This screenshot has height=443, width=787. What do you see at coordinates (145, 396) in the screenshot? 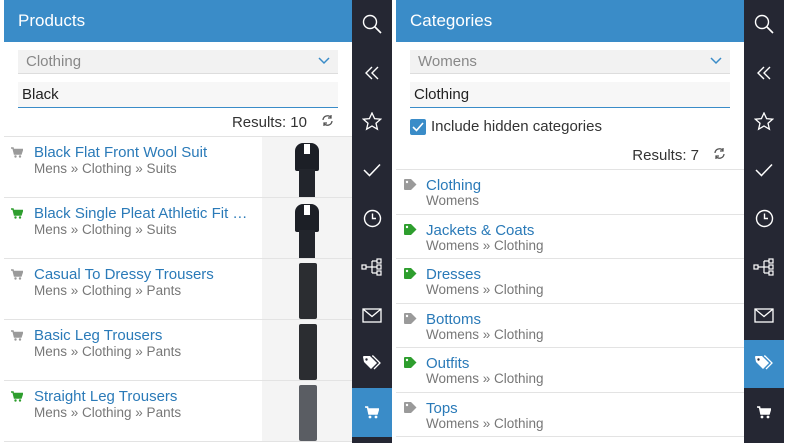
I see `product-title: Straight Leg Trousers` at bounding box center [145, 396].